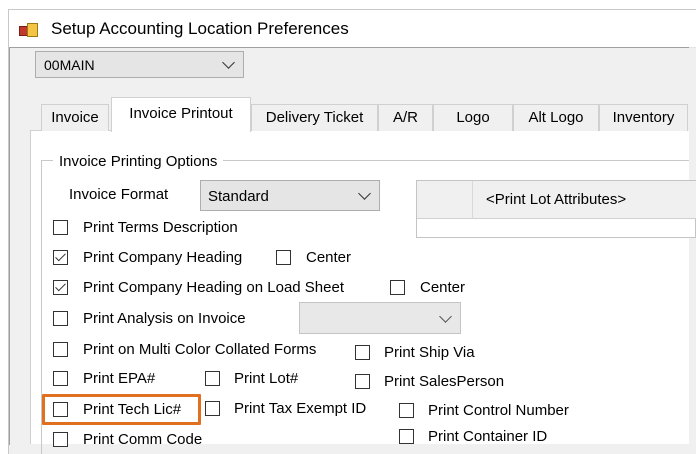  What do you see at coordinates (60, 318) in the screenshot?
I see `print-analysis-checkbox` at bounding box center [60, 318].